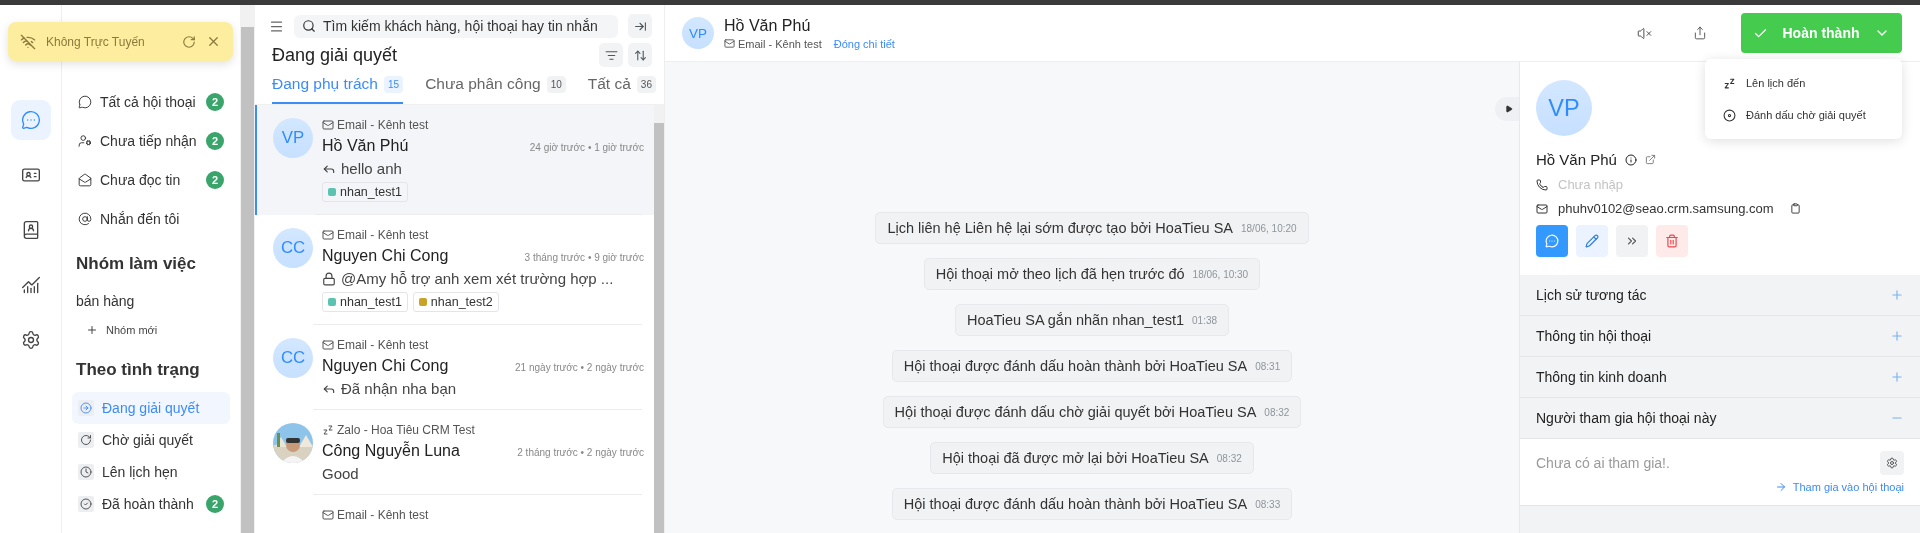  I want to click on wifi-off-icon, so click(28, 41).